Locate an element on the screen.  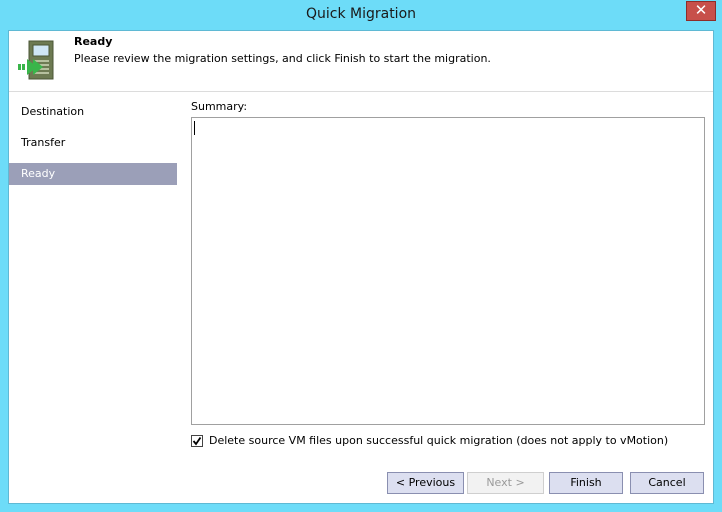
previous-button: < Previous is located at coordinates (425, 483).